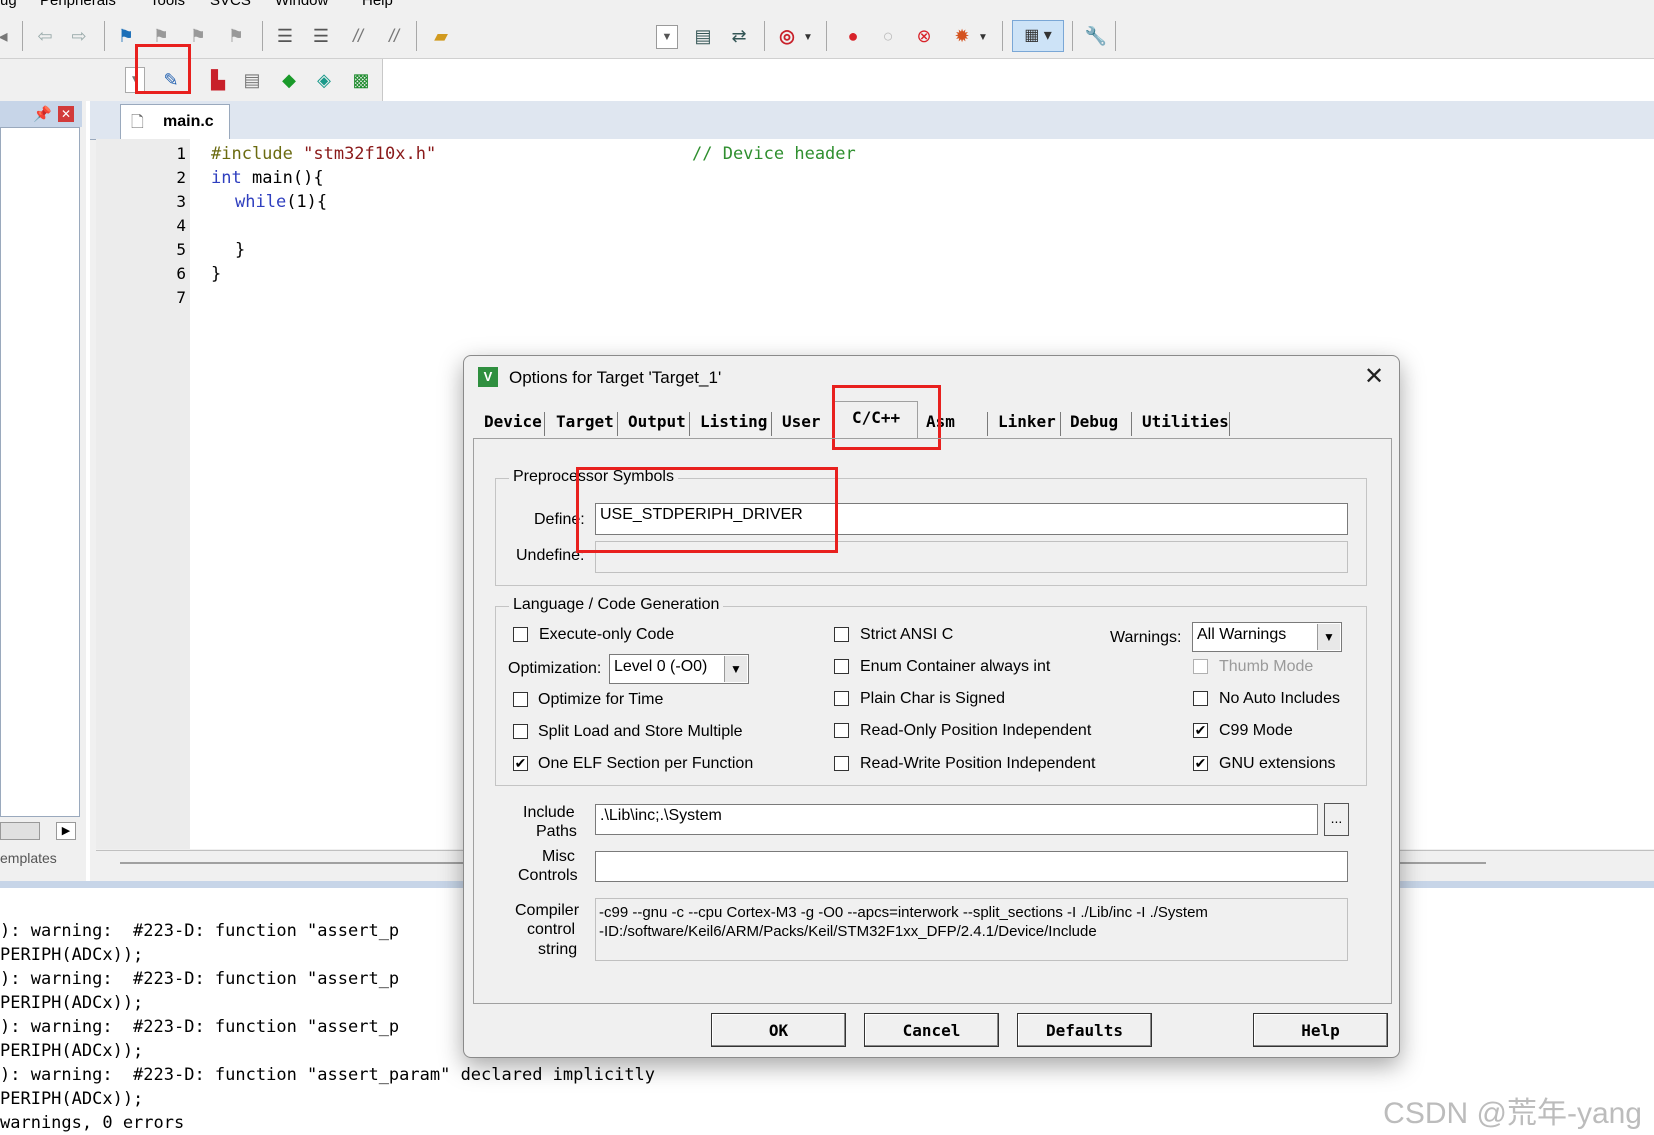  Describe the element at coordinates (40, 472) in the screenshot. I see `project-tree` at that location.